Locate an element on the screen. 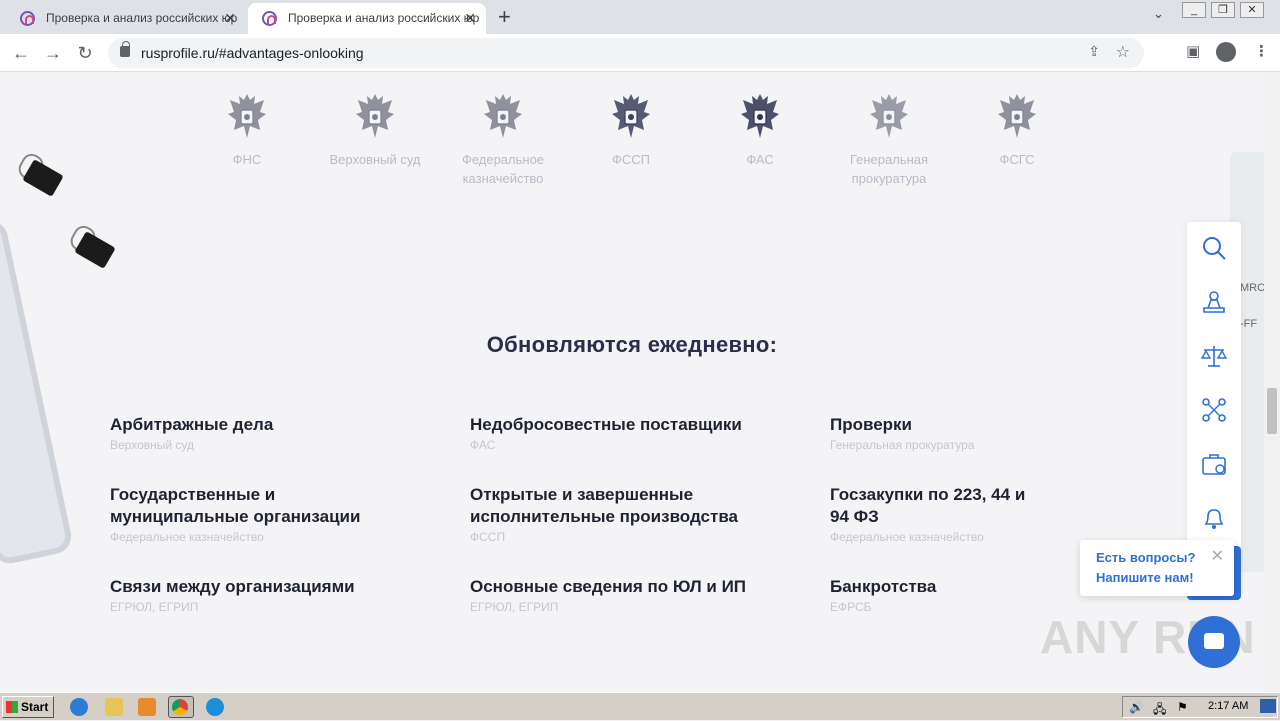 This screenshot has width=1280, height=721. section-heading: Обновляются ежедневно: is located at coordinates (632, 344).